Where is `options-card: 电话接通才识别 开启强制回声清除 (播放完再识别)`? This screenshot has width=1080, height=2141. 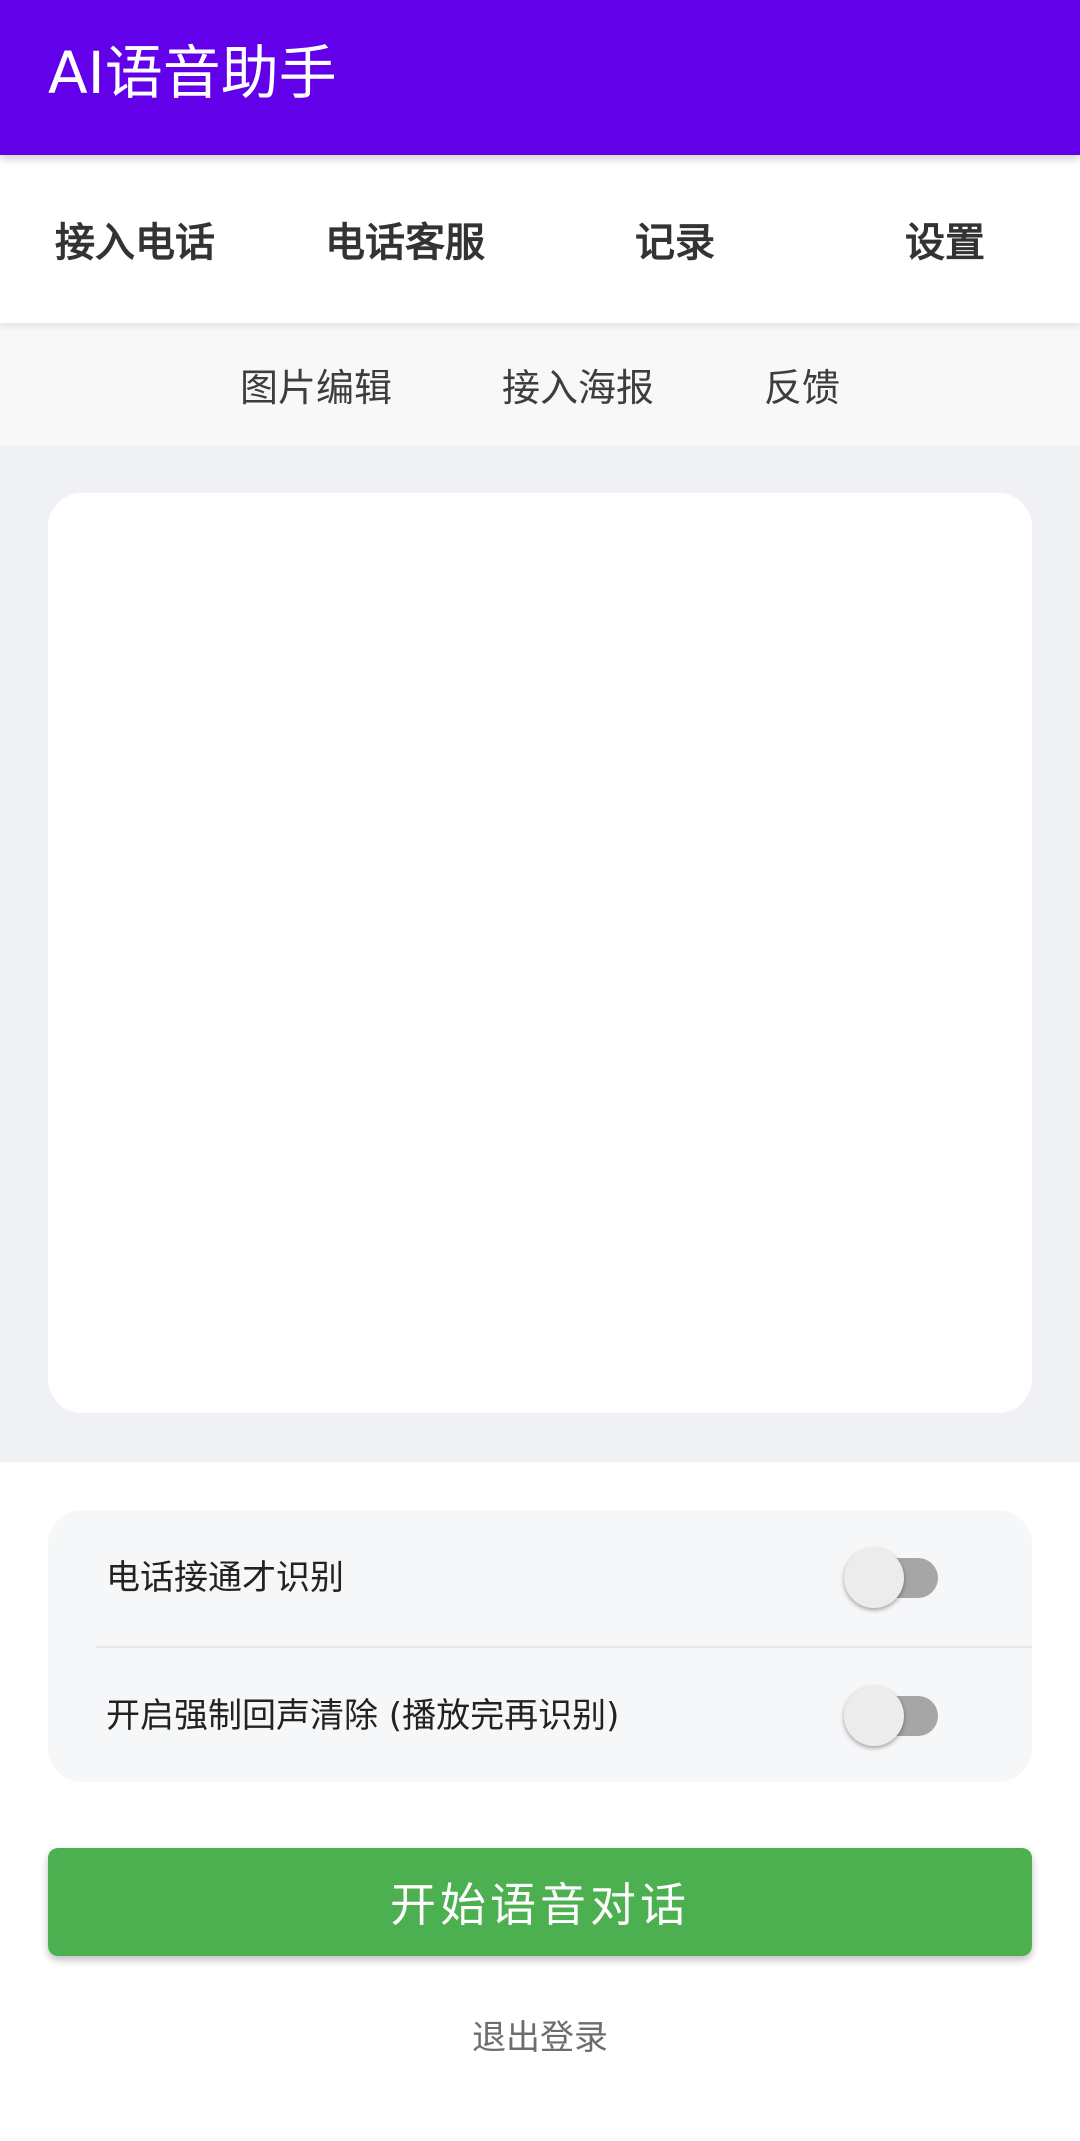
options-card: 电话接通才识别 开启强制回声清除 (播放完再识别) is located at coordinates (540, 1646).